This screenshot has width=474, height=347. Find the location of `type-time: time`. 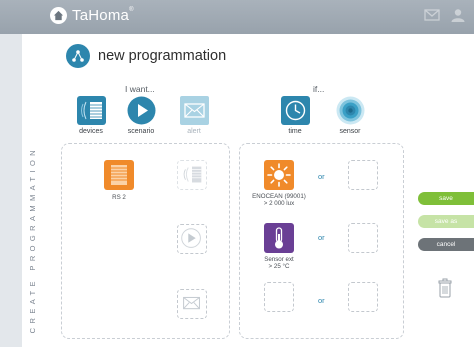

type-time: time is located at coordinates (295, 115).